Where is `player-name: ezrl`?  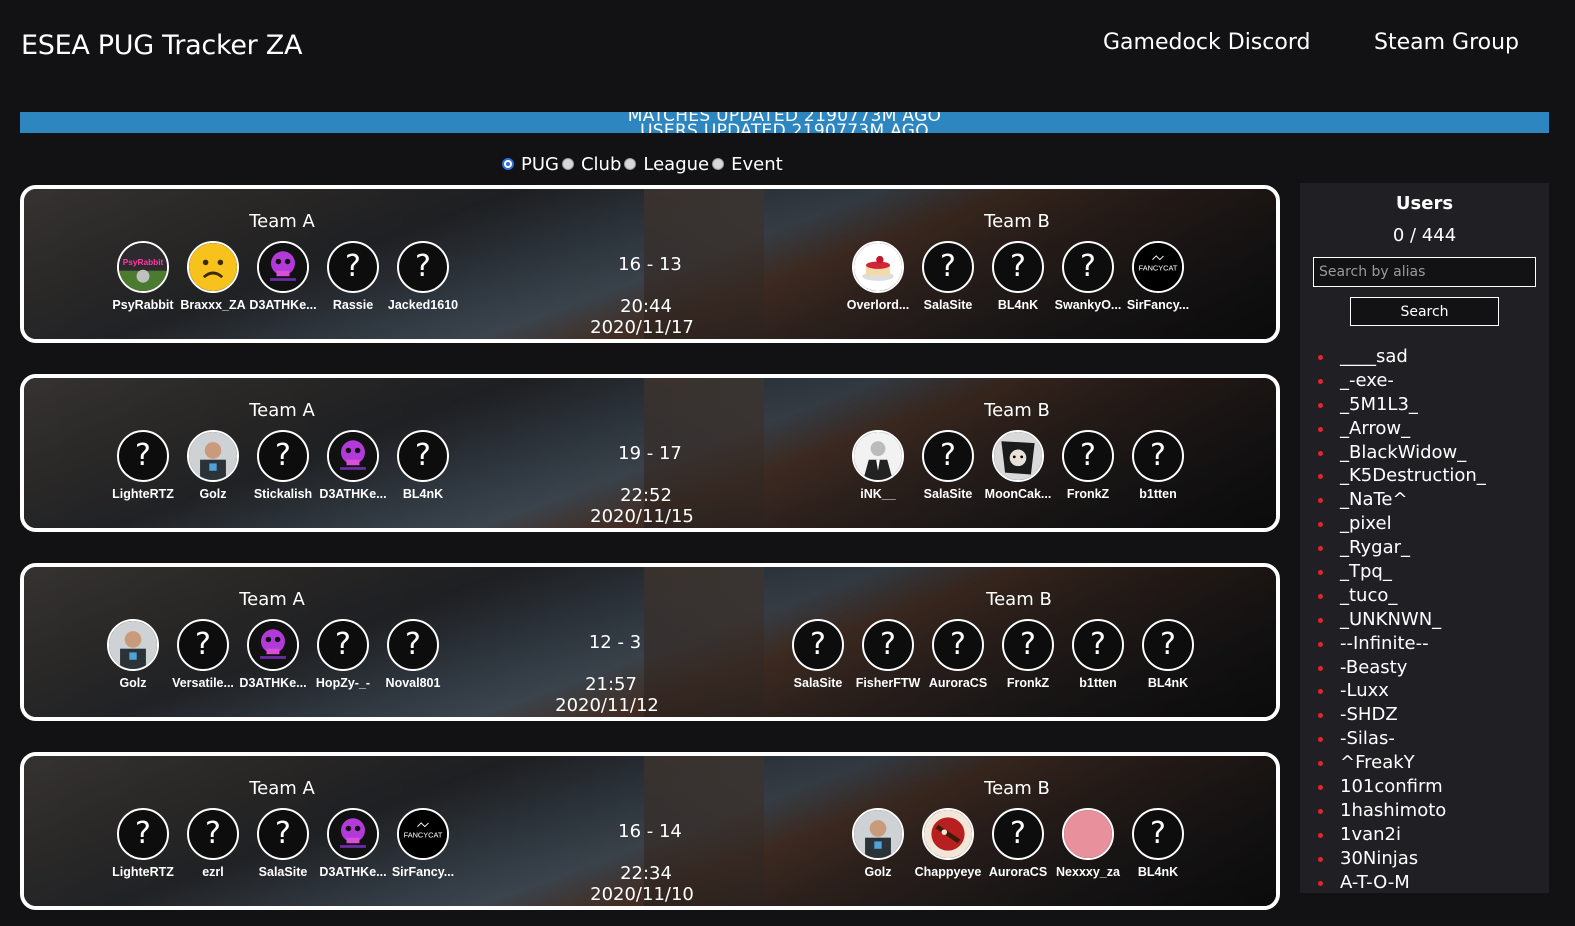
player-name: ezrl is located at coordinates (213, 872).